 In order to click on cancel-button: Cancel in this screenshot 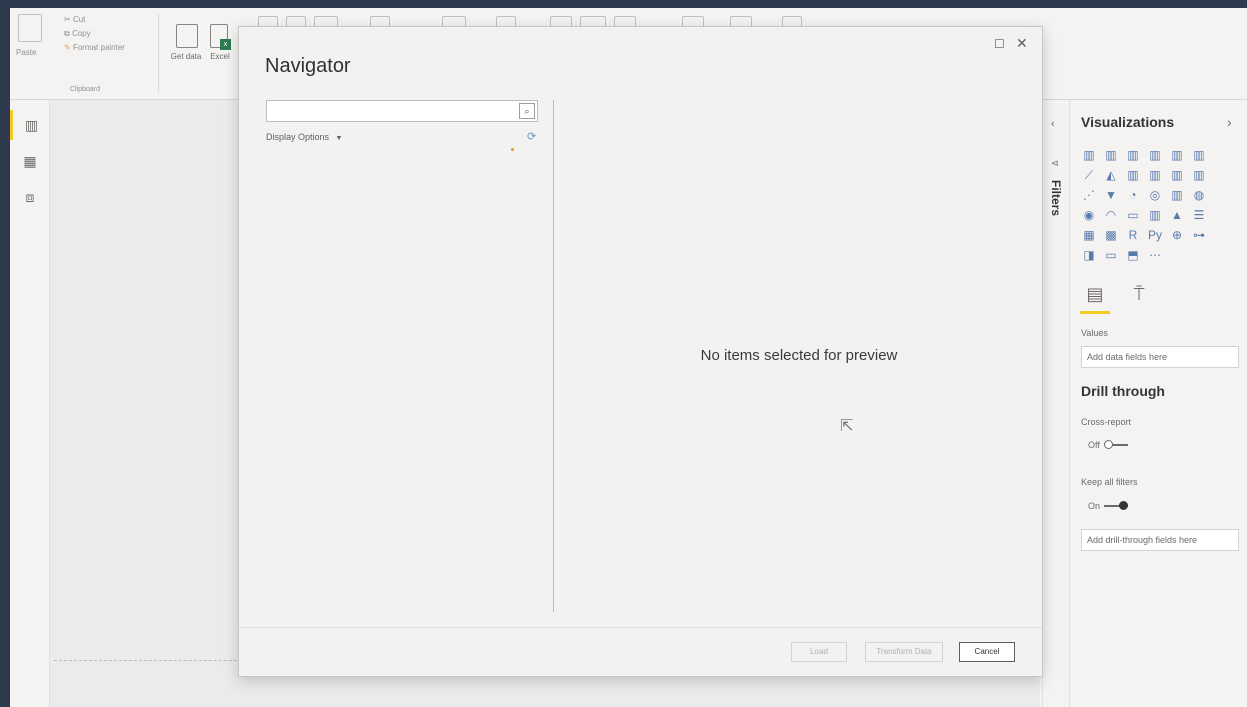, I will do `click(987, 652)`.